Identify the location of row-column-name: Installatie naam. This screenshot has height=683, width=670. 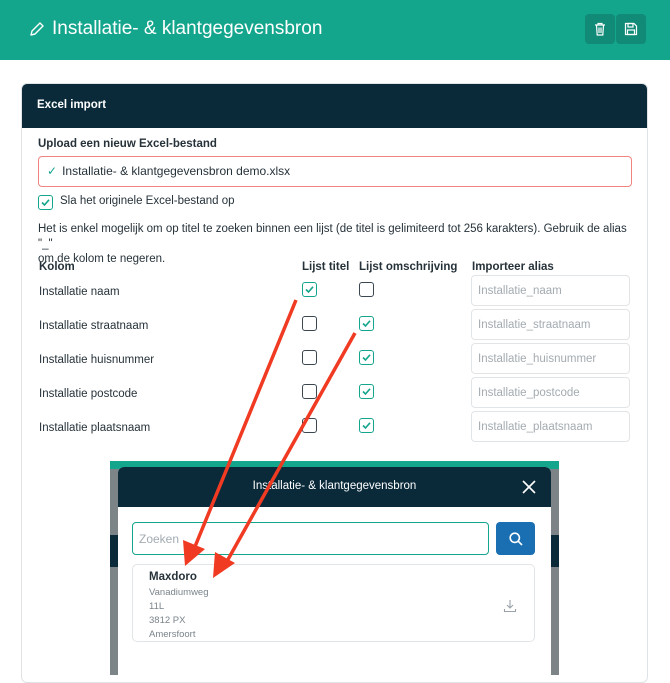
(79, 292).